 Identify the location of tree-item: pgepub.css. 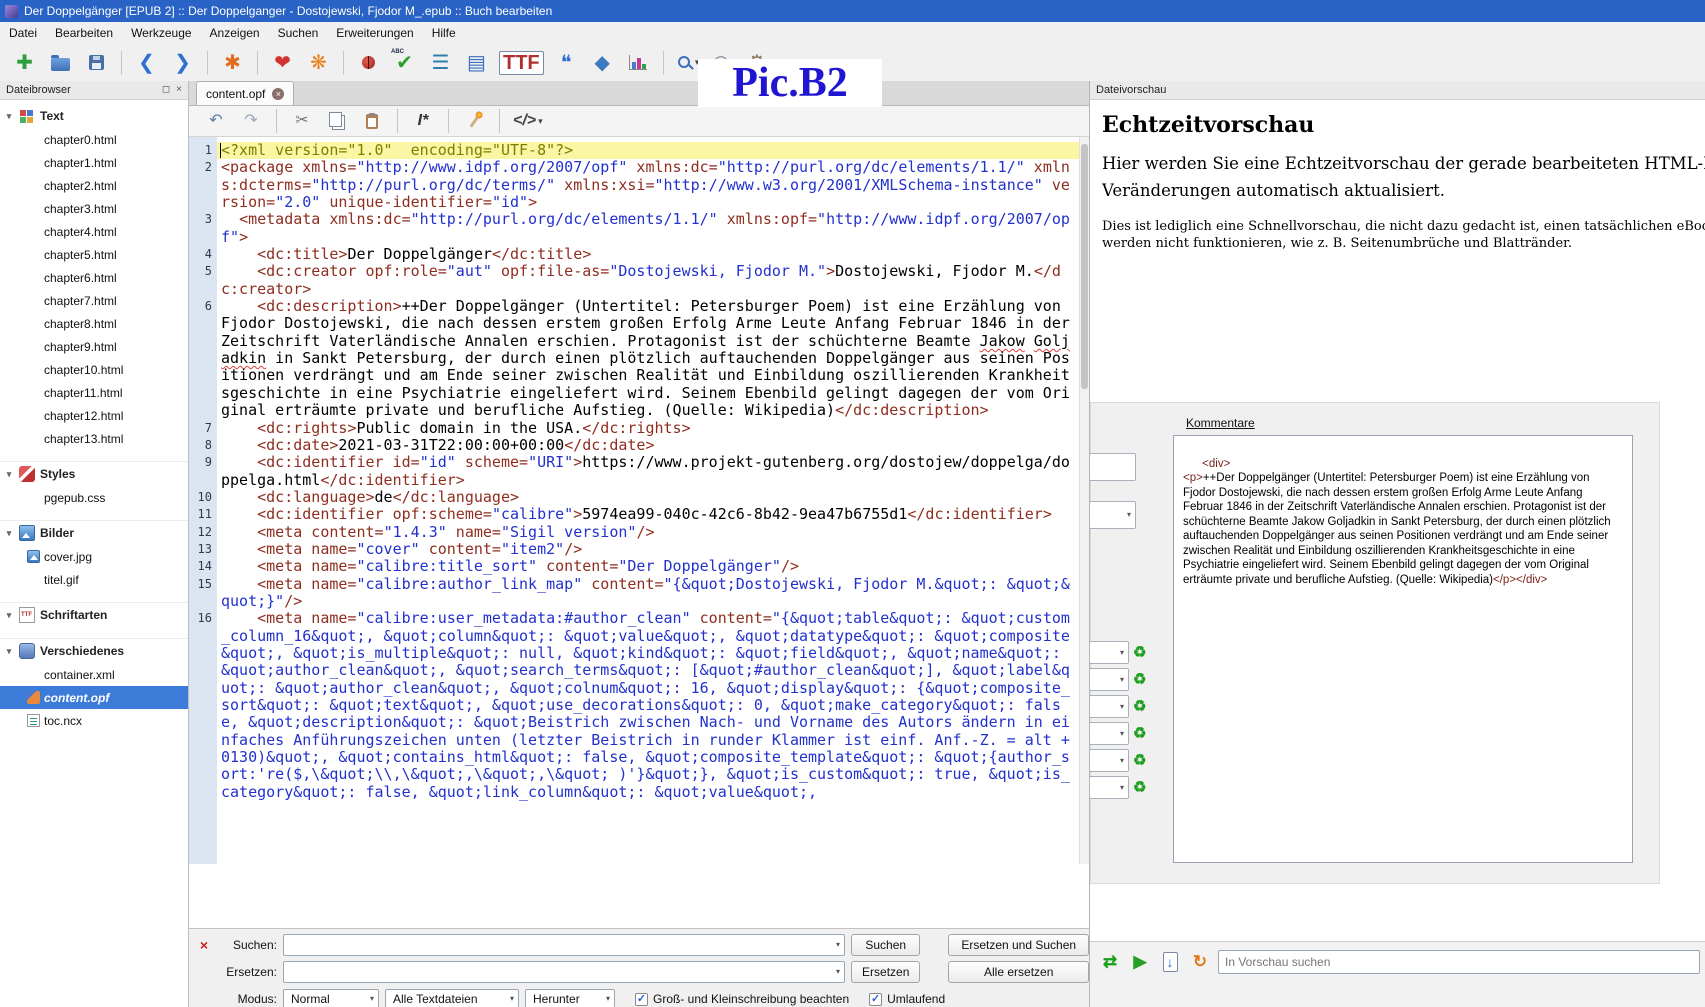
(94, 497).